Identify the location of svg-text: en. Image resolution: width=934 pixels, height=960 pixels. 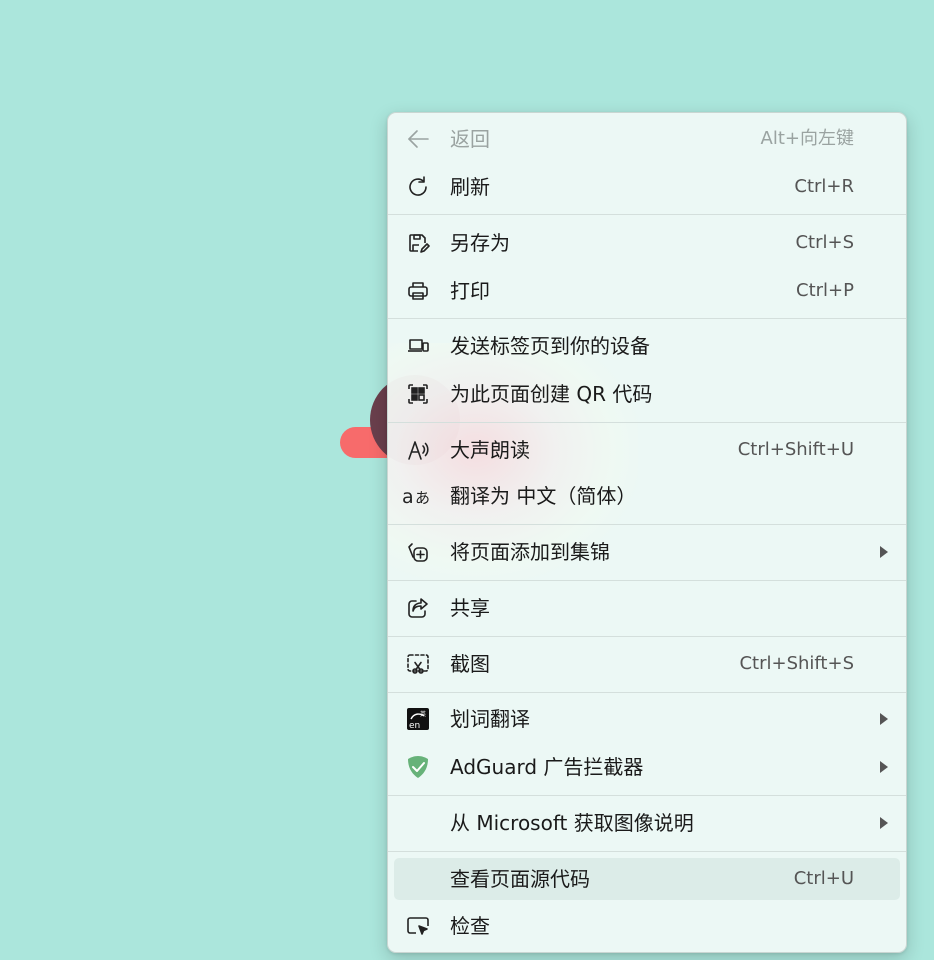
(414, 726).